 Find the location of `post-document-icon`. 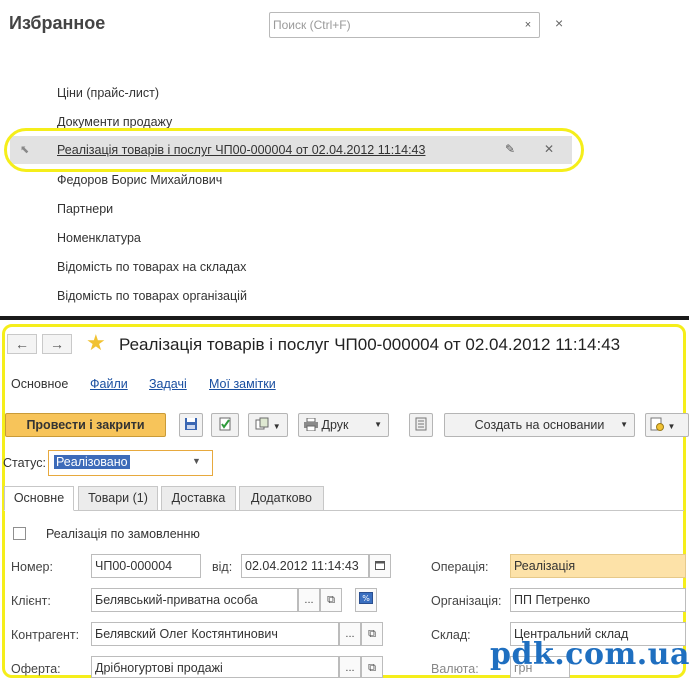

post-document-icon is located at coordinates (225, 425).